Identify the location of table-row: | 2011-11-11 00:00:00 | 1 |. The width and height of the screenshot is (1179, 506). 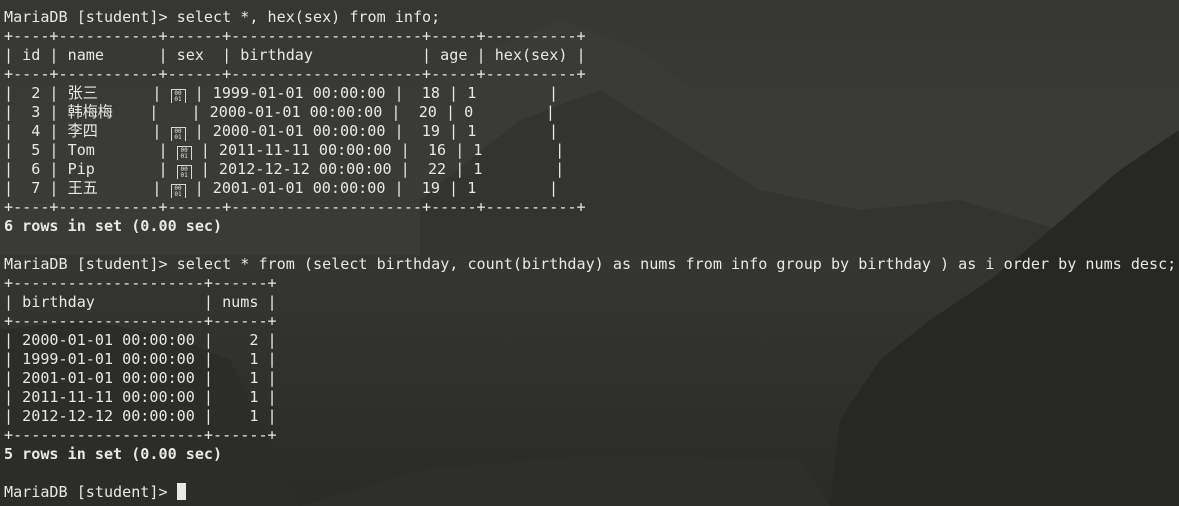
(140, 397).